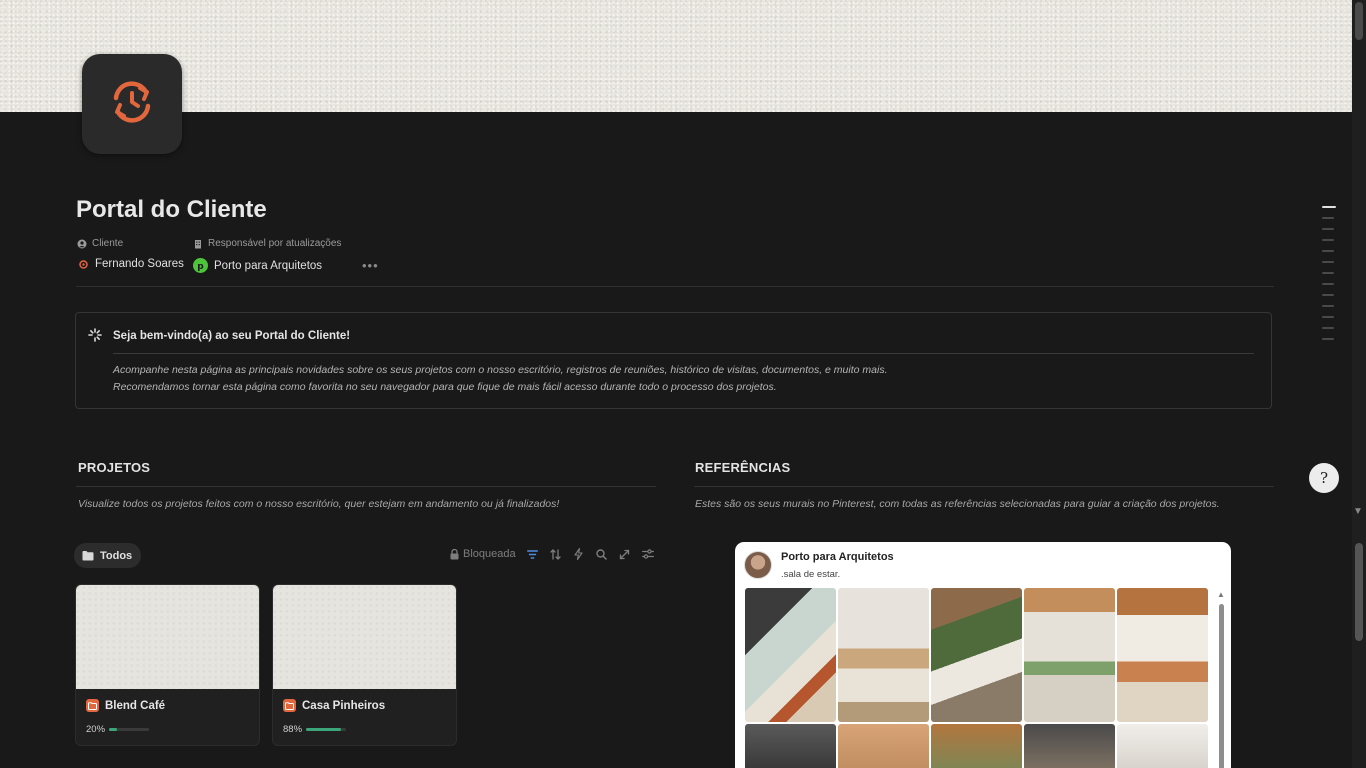 The height and width of the screenshot is (768, 1366). I want to click on pinterest-profile-name: Porto para Arquitetos, so click(837, 557).